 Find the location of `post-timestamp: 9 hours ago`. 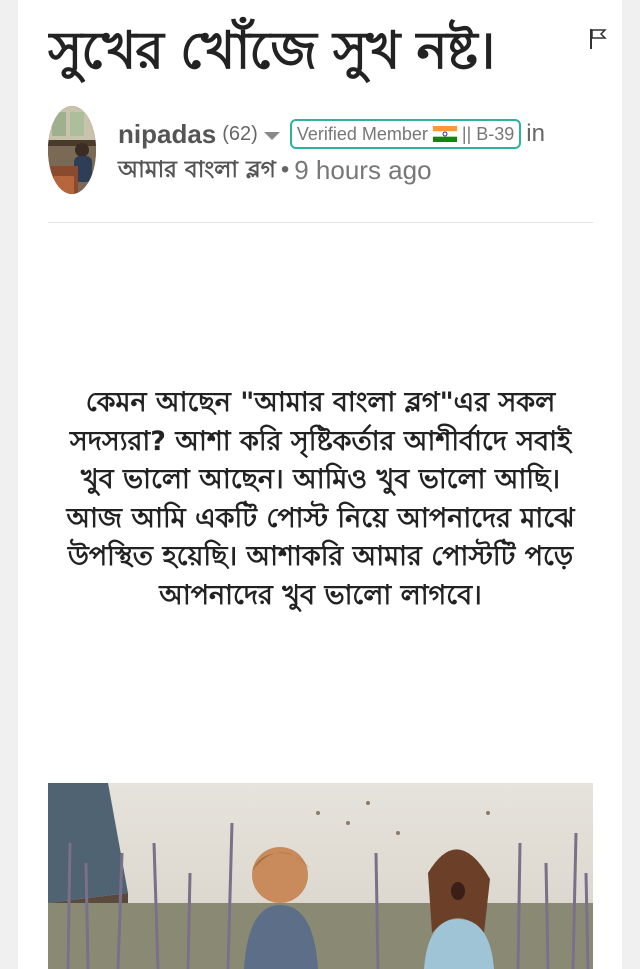

post-timestamp: 9 hours ago is located at coordinates (363, 169).